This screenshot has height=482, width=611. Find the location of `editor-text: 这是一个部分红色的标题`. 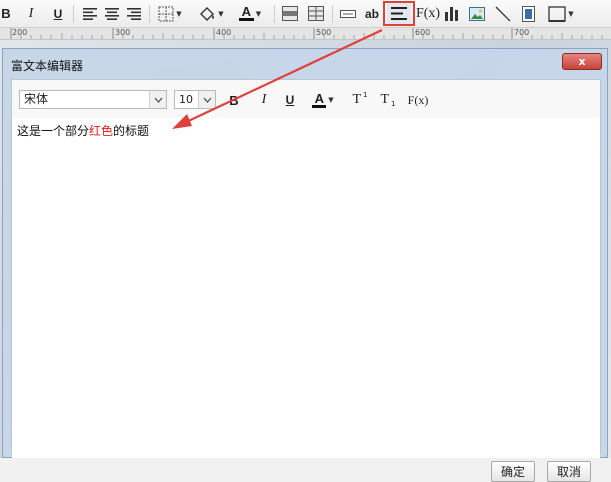

editor-text: 这是一个部分红色的标题 is located at coordinates (83, 130).